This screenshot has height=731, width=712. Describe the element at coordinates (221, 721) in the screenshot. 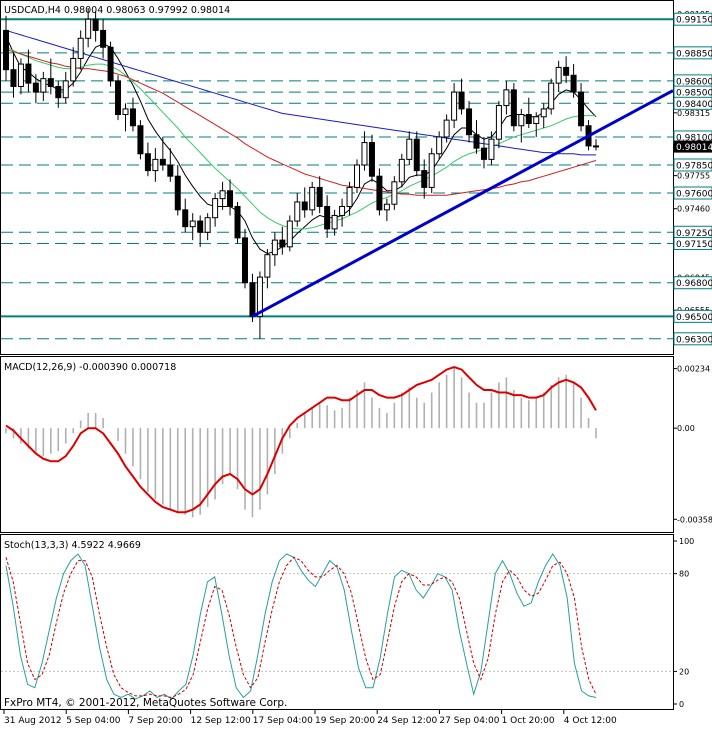

I see `time-tick-label: 12 Sep 12:00` at that location.